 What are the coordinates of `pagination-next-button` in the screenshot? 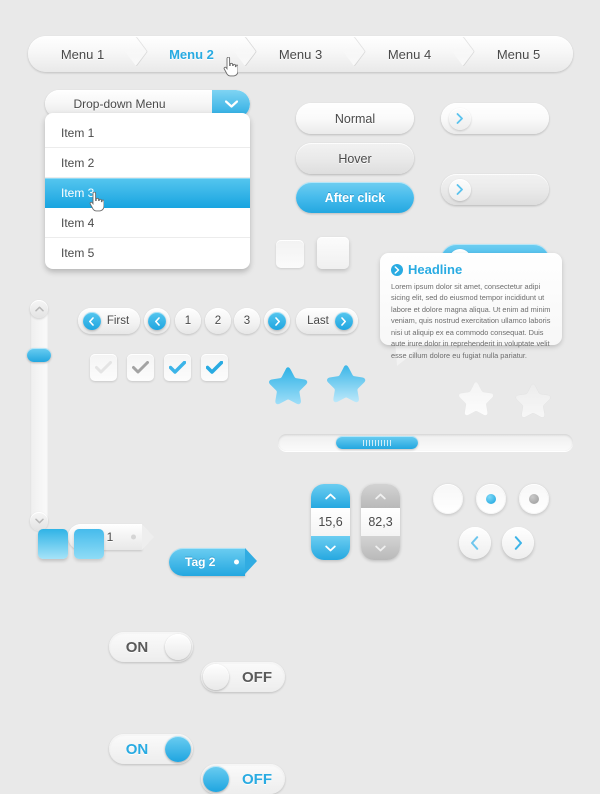 It's located at (277, 321).